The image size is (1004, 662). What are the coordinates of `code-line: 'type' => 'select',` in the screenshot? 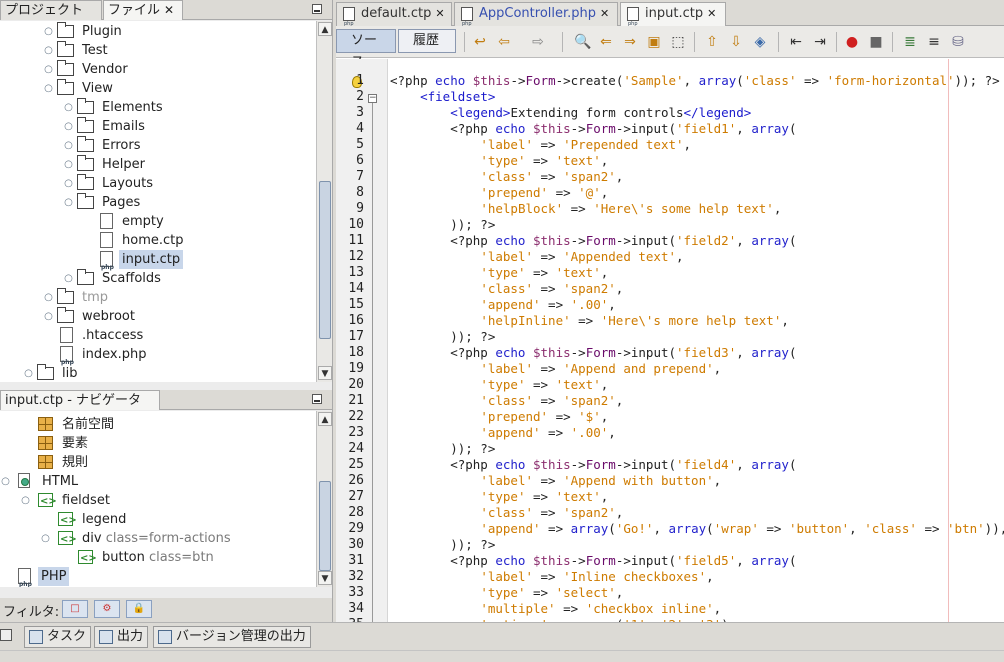 It's located at (696, 593).